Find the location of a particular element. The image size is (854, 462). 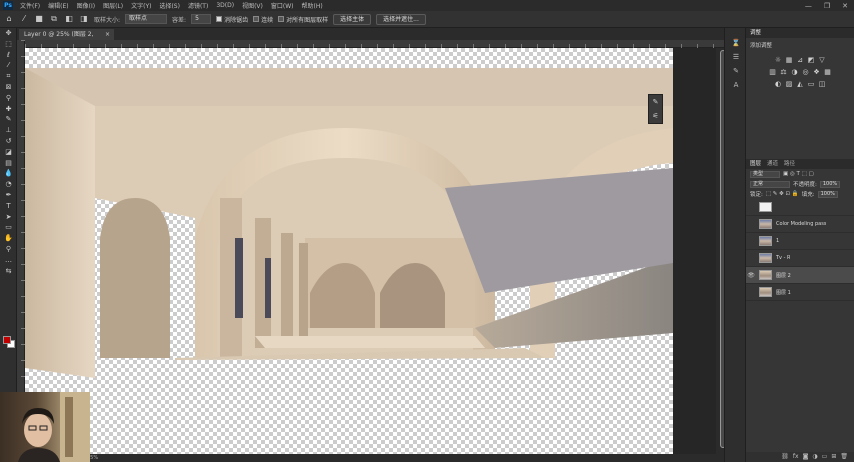

layer-row is located at coordinates (800, 207).